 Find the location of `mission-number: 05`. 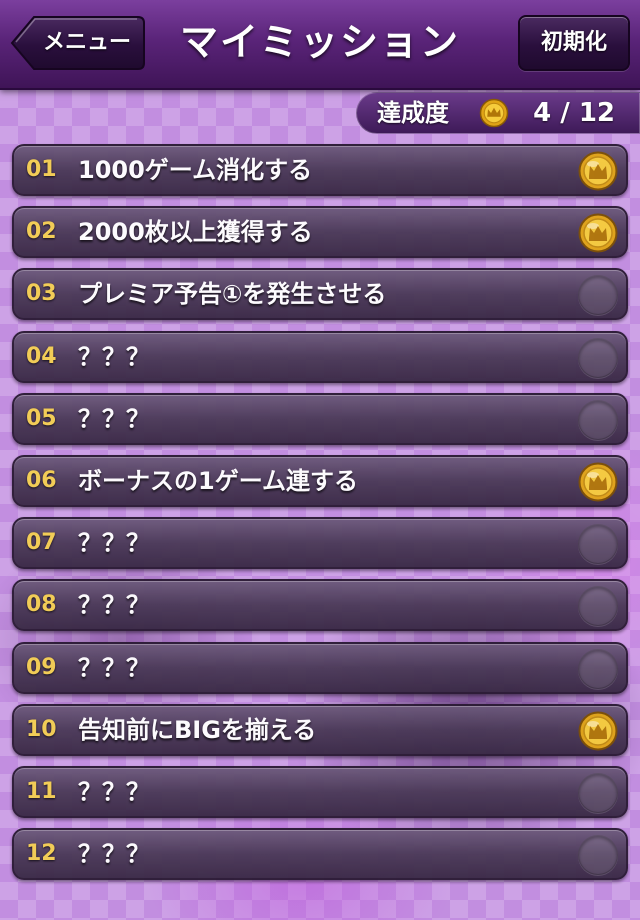

mission-number: 05 is located at coordinates (41, 418).